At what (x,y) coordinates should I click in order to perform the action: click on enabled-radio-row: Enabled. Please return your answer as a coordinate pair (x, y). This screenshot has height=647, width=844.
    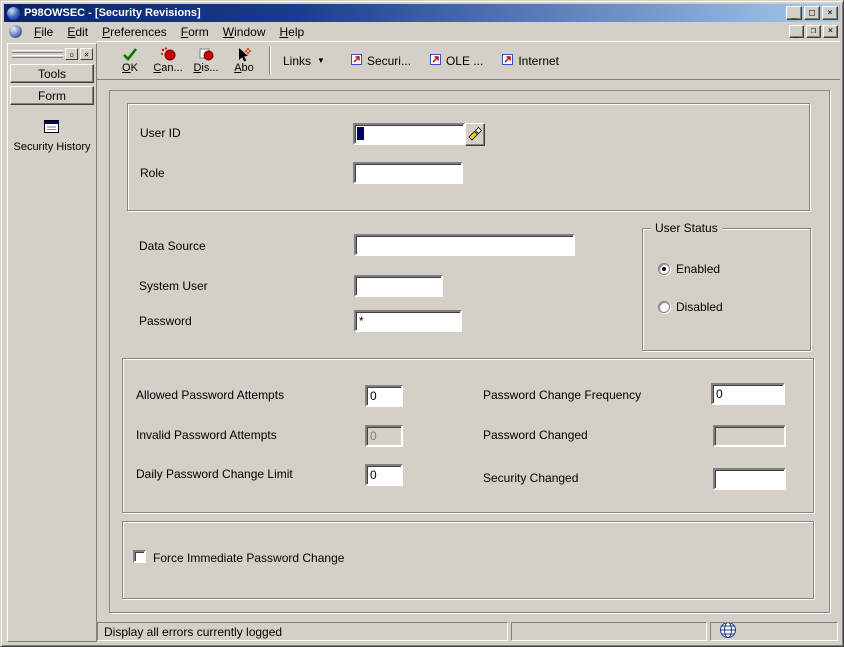
    Looking at the image, I should click on (689, 269).